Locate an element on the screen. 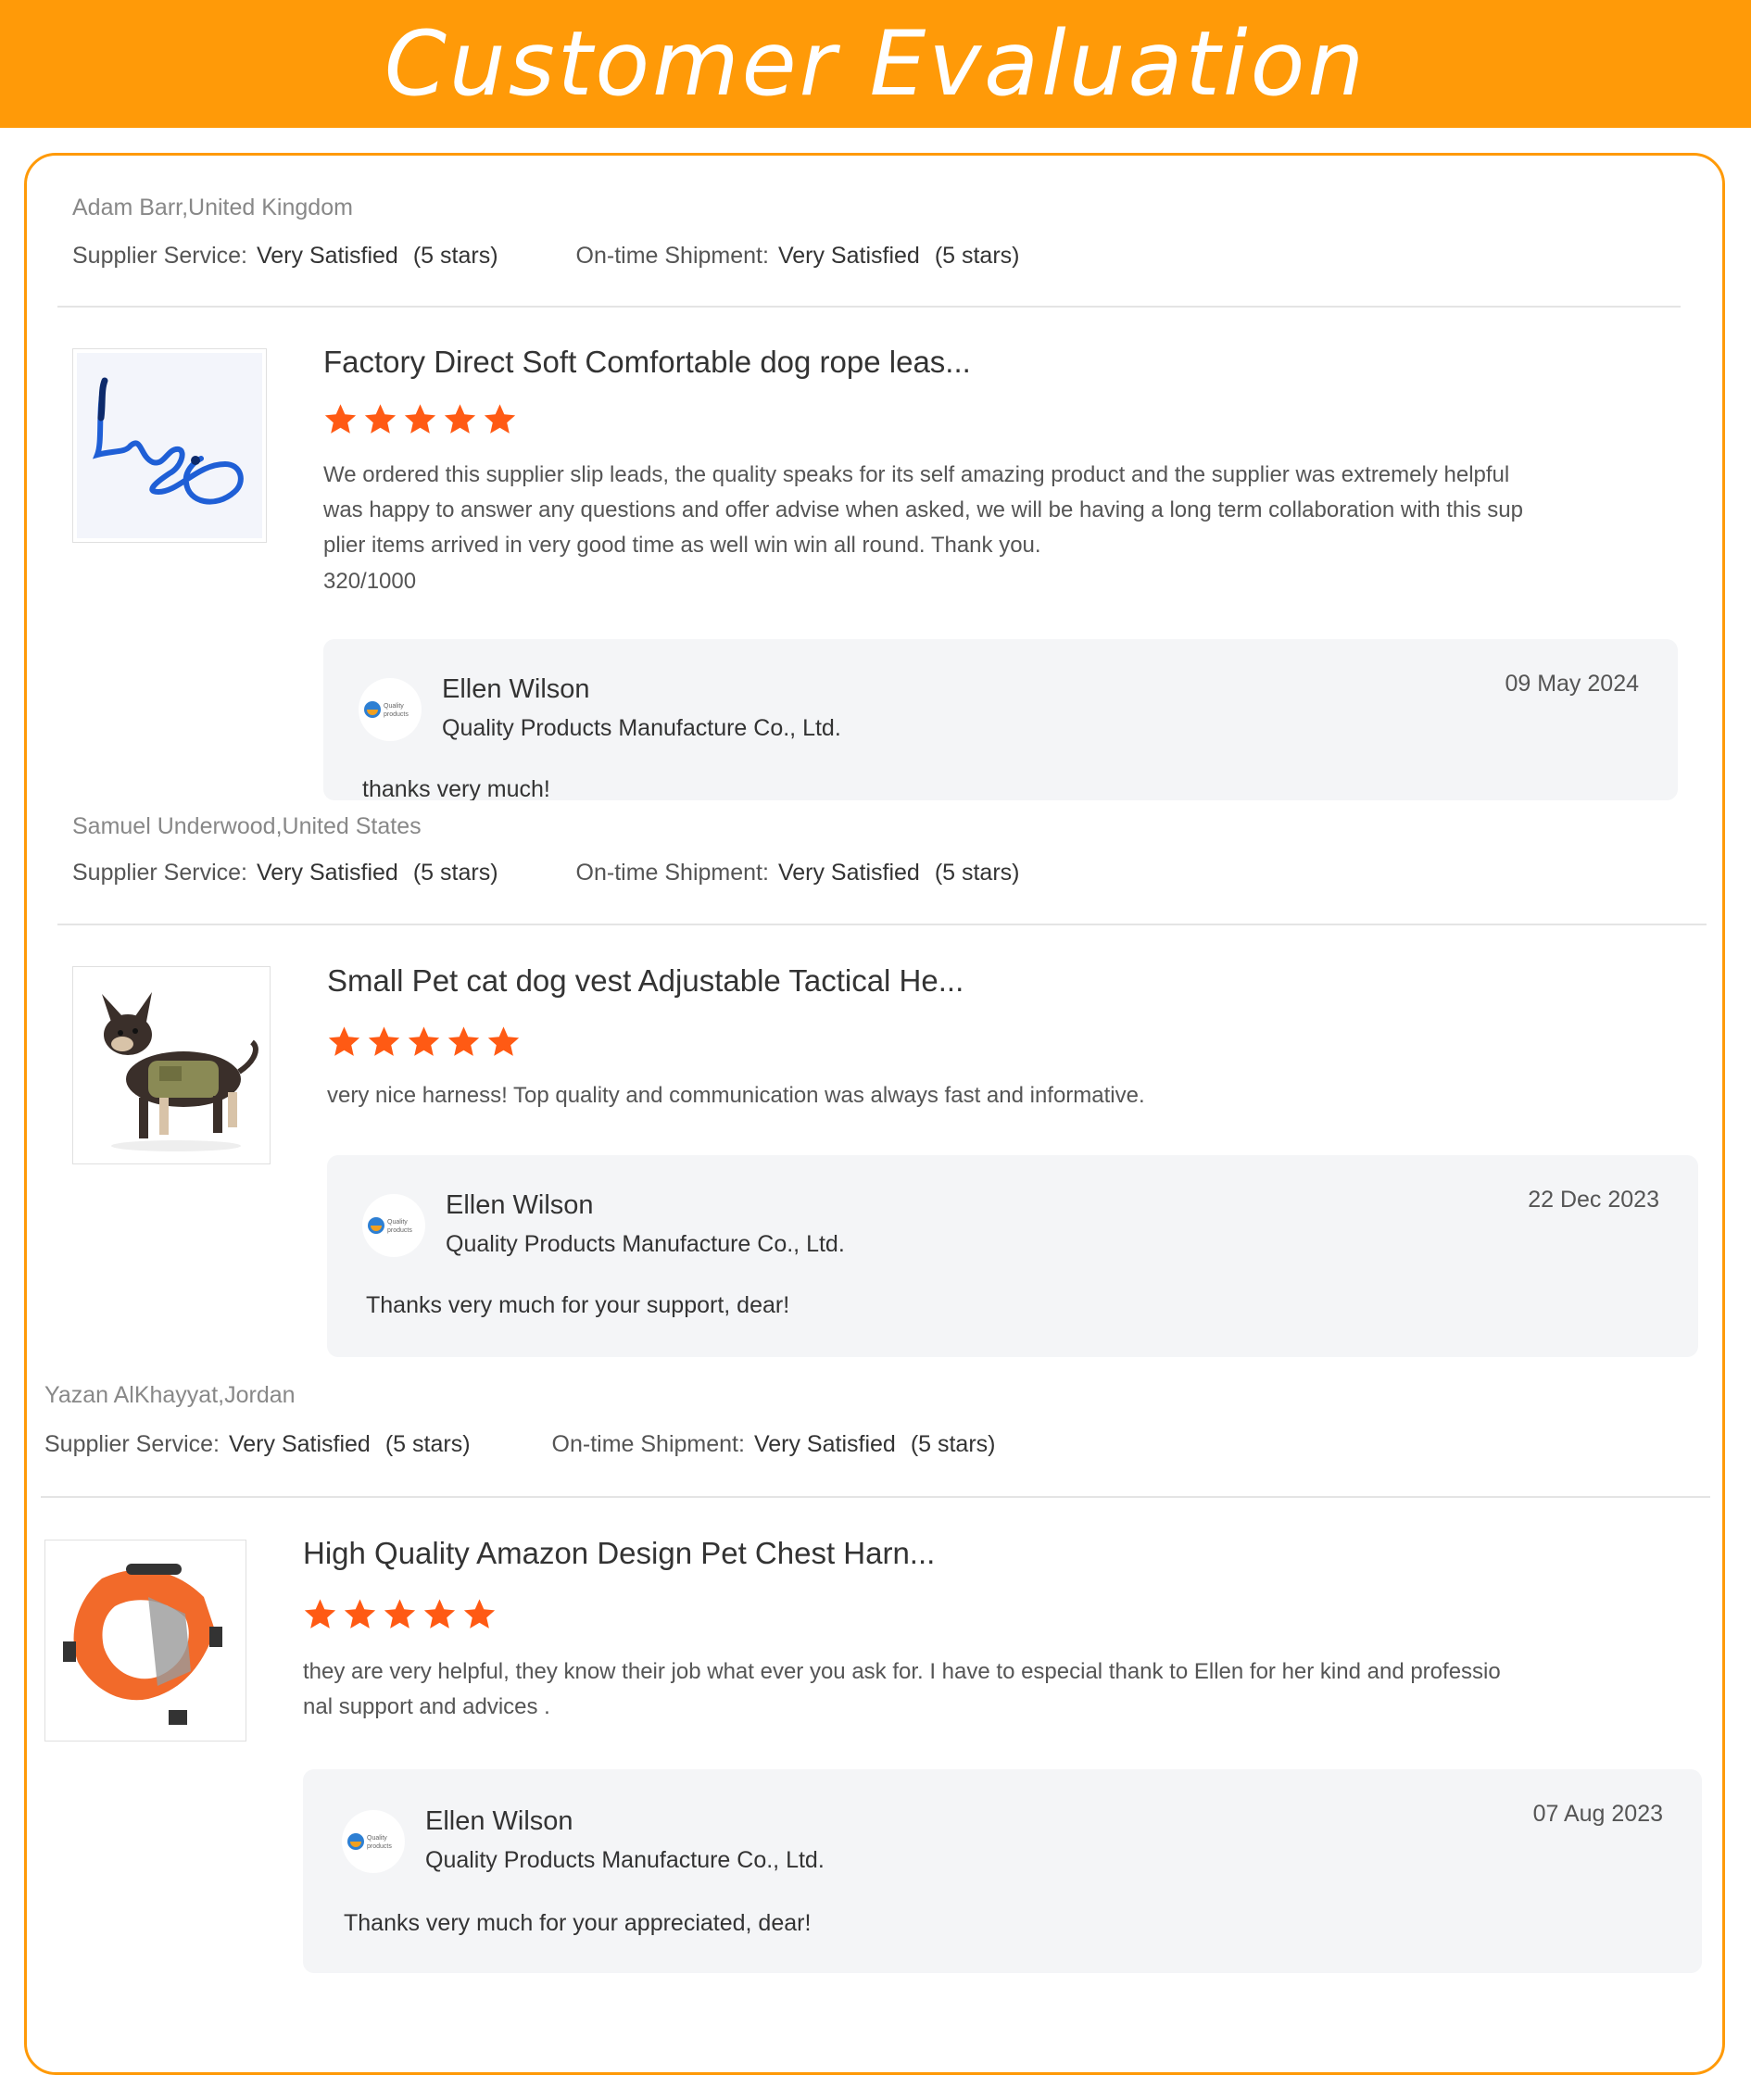 The width and height of the screenshot is (1751, 2100). header-banner: Customer Evaluation is located at coordinates (876, 64).